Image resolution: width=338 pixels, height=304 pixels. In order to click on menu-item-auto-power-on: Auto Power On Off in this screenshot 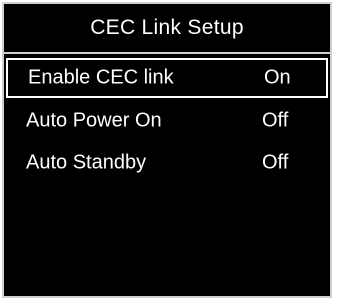, I will do `click(167, 121)`.